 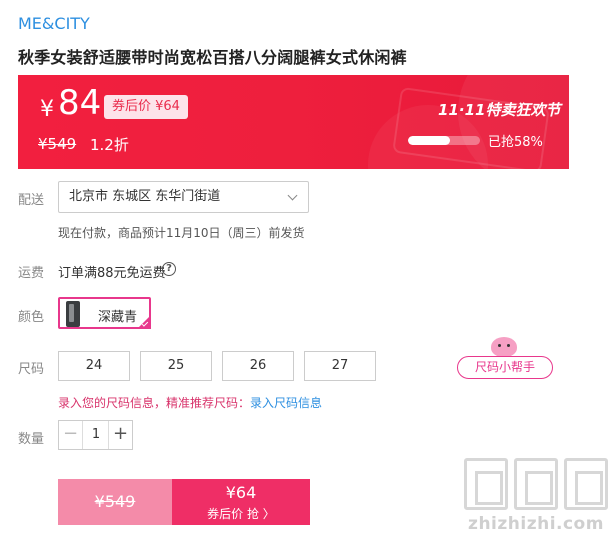 What do you see at coordinates (212, 57) in the screenshot?
I see `product-title: 秋季女装舒适腰带时尚宽松百搭八分阔腿裤女式休闲裤` at bounding box center [212, 57].